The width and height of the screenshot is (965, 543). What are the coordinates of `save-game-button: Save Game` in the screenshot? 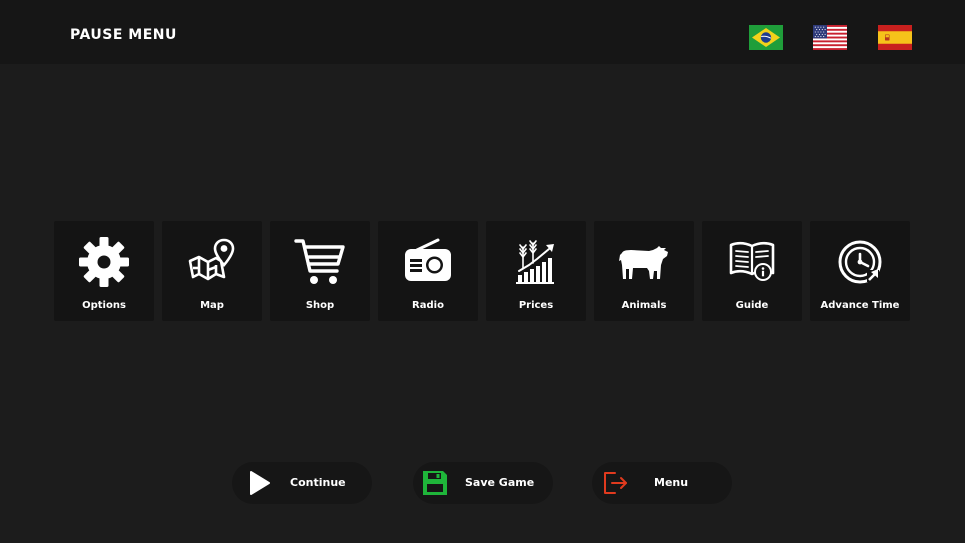 It's located at (483, 483).